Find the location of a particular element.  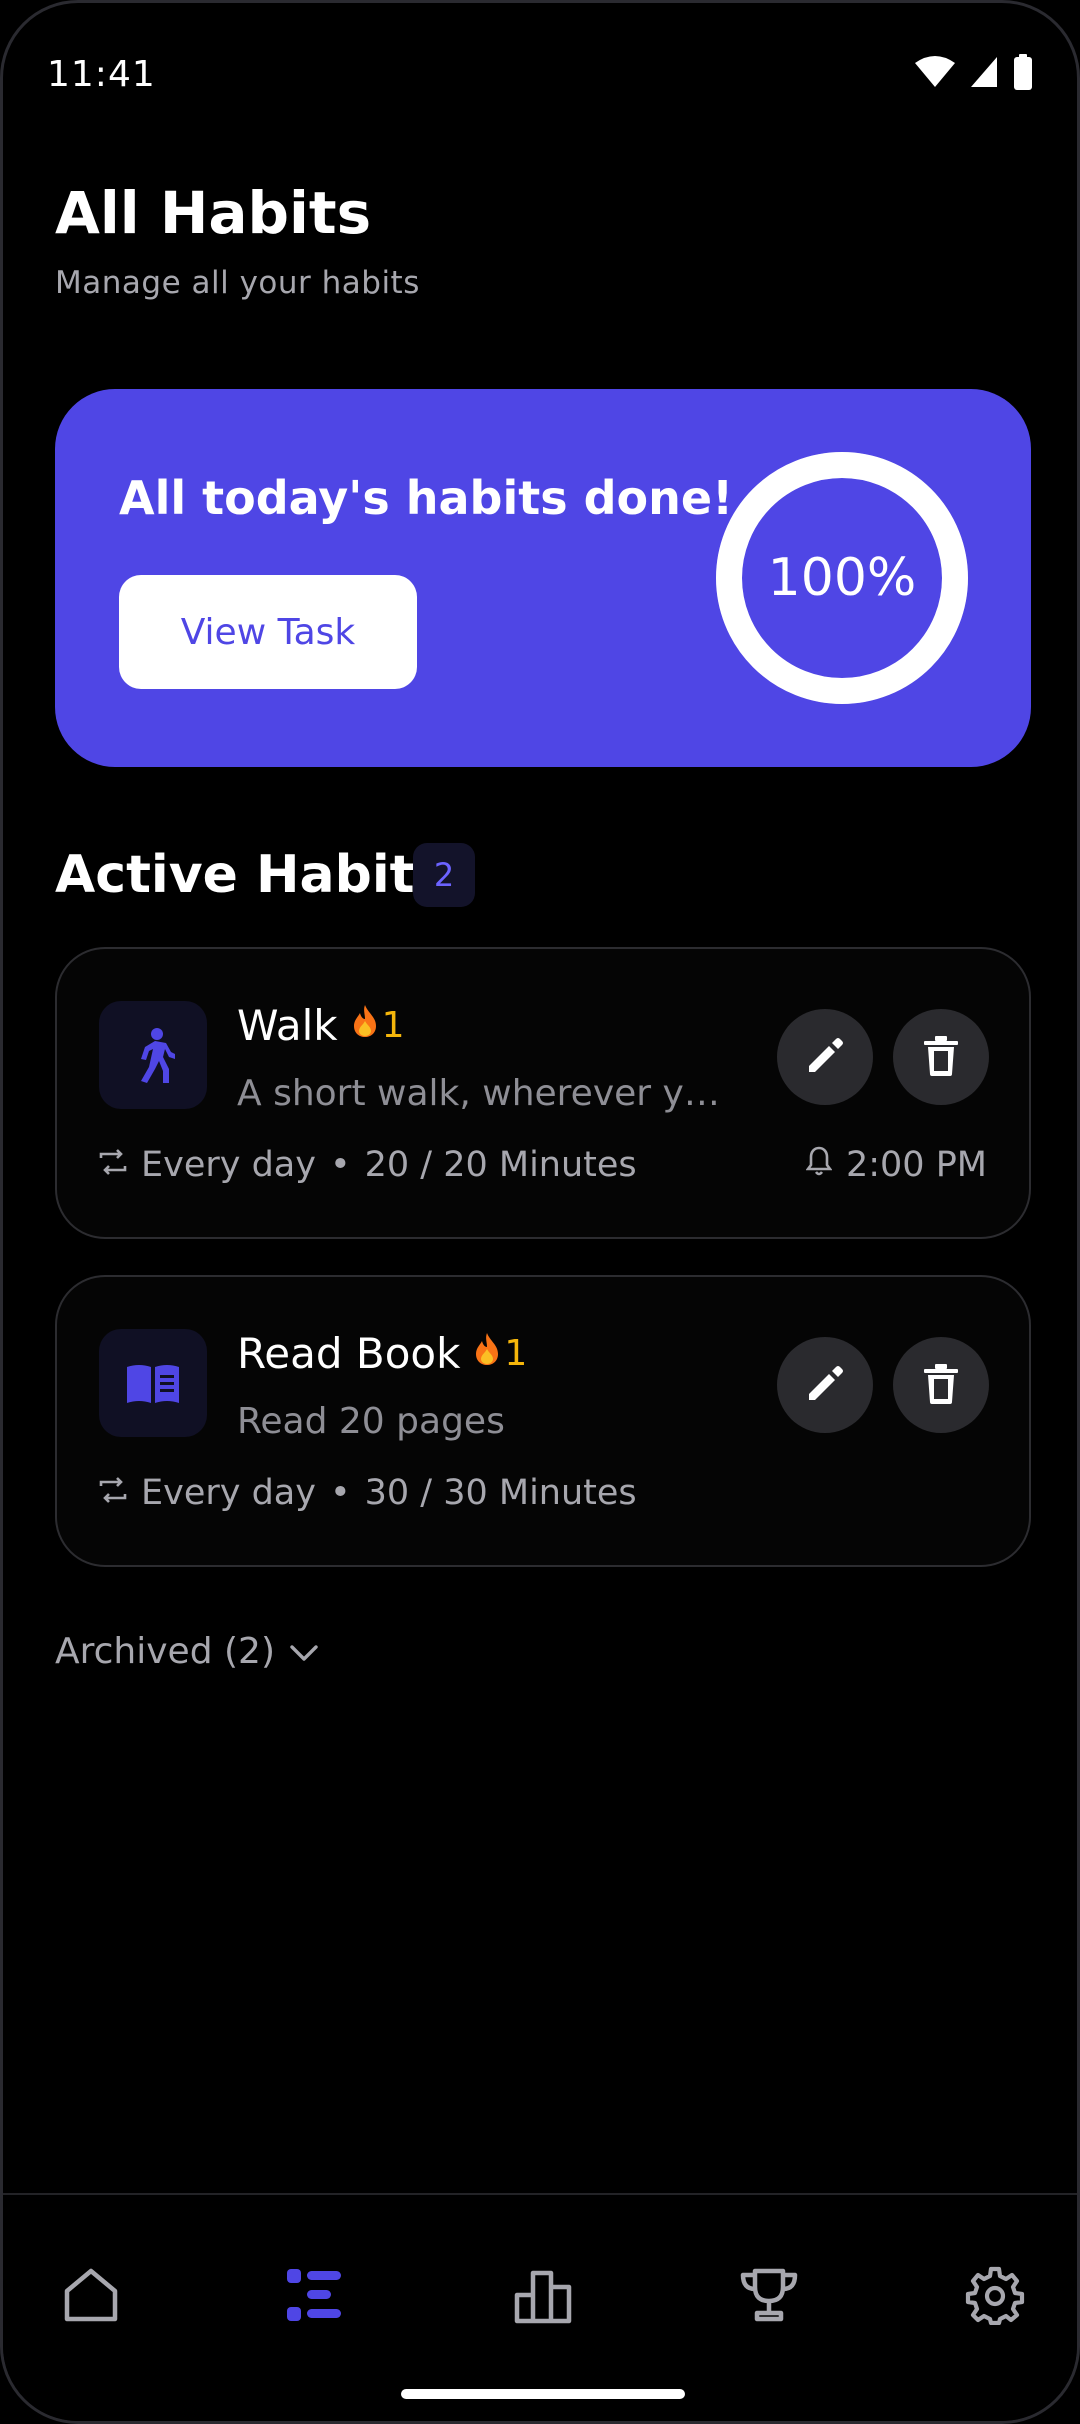

chevron-down-icon is located at coordinates (304, 1651).